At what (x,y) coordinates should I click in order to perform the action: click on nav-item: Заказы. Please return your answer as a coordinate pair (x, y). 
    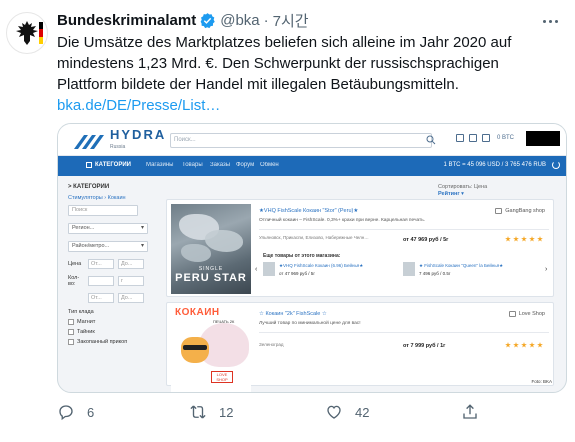
    Looking at the image, I should click on (220, 165).